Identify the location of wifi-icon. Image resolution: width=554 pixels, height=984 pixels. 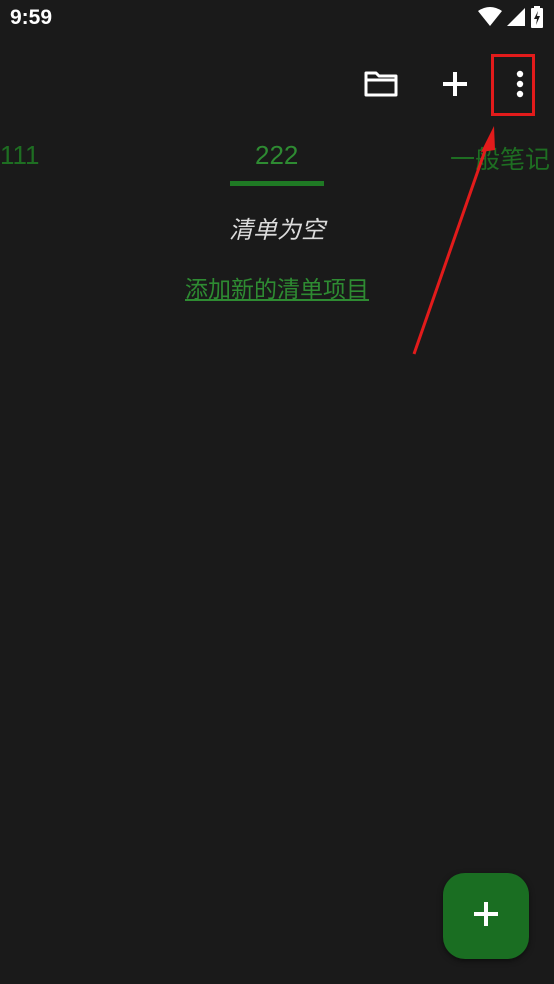
(490, 19).